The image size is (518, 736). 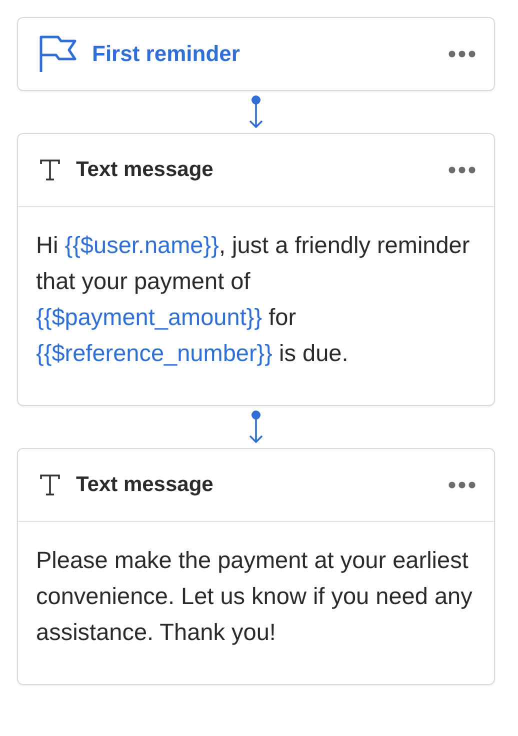 I want to click on message-text: Please make the payment at your earliest convenience. Let us know if you need any assistance. Thank you!, so click(x=254, y=596).